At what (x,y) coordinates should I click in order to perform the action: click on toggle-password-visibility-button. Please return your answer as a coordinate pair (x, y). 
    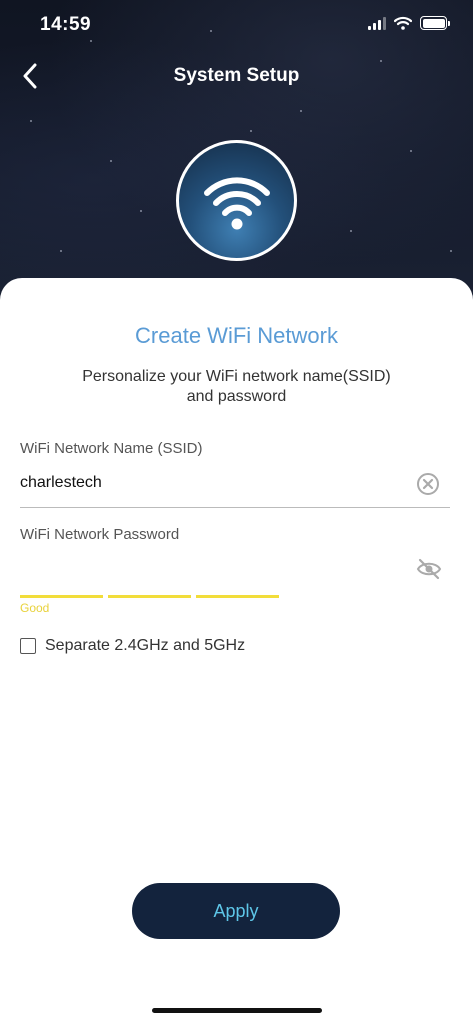
    Looking at the image, I should click on (429, 569).